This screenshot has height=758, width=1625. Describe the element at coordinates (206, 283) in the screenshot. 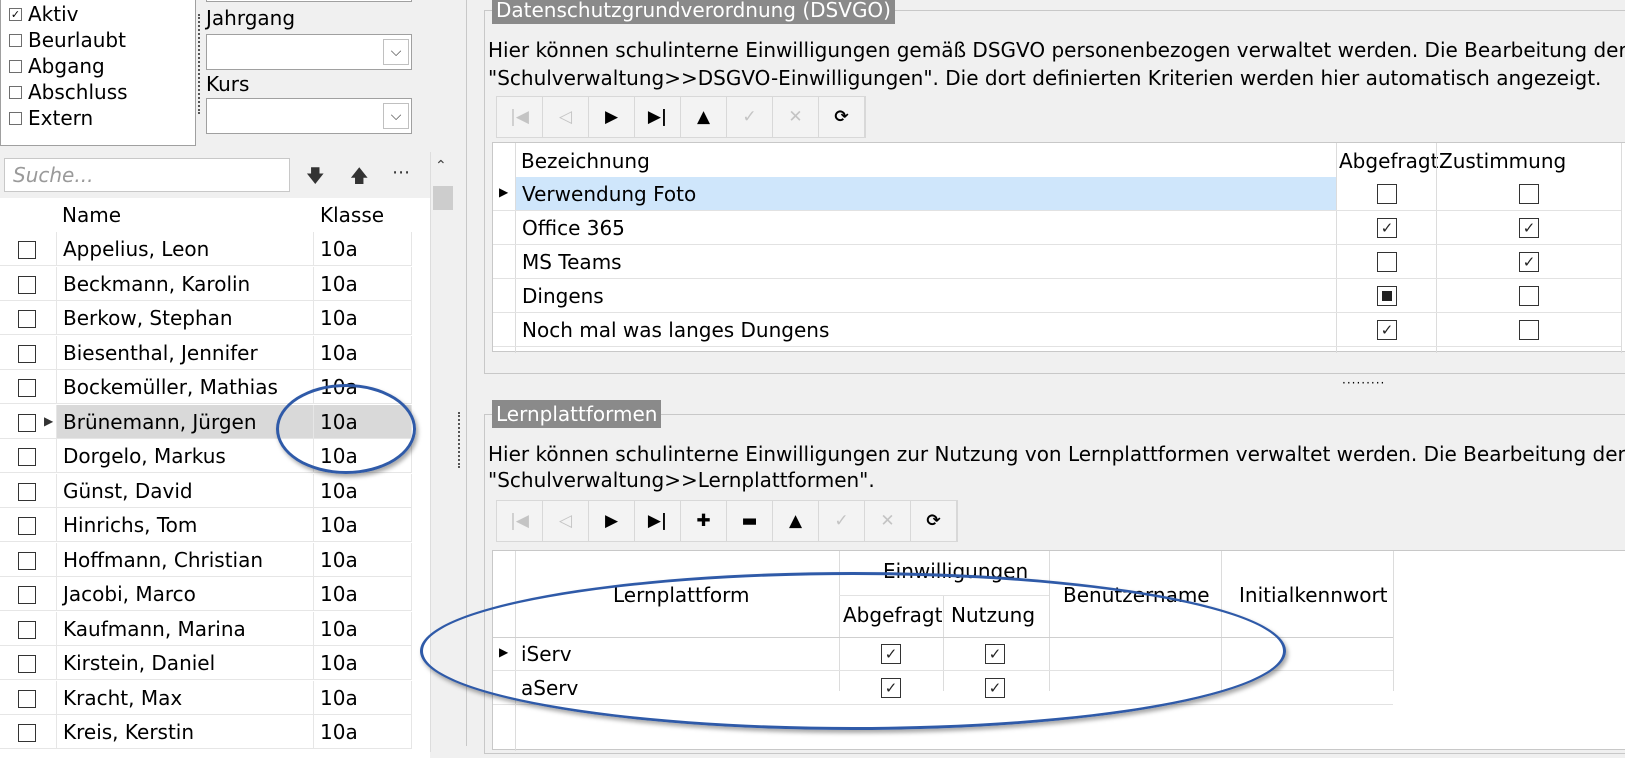

I see `table-row: Beckmann, Karolin 10a` at that location.